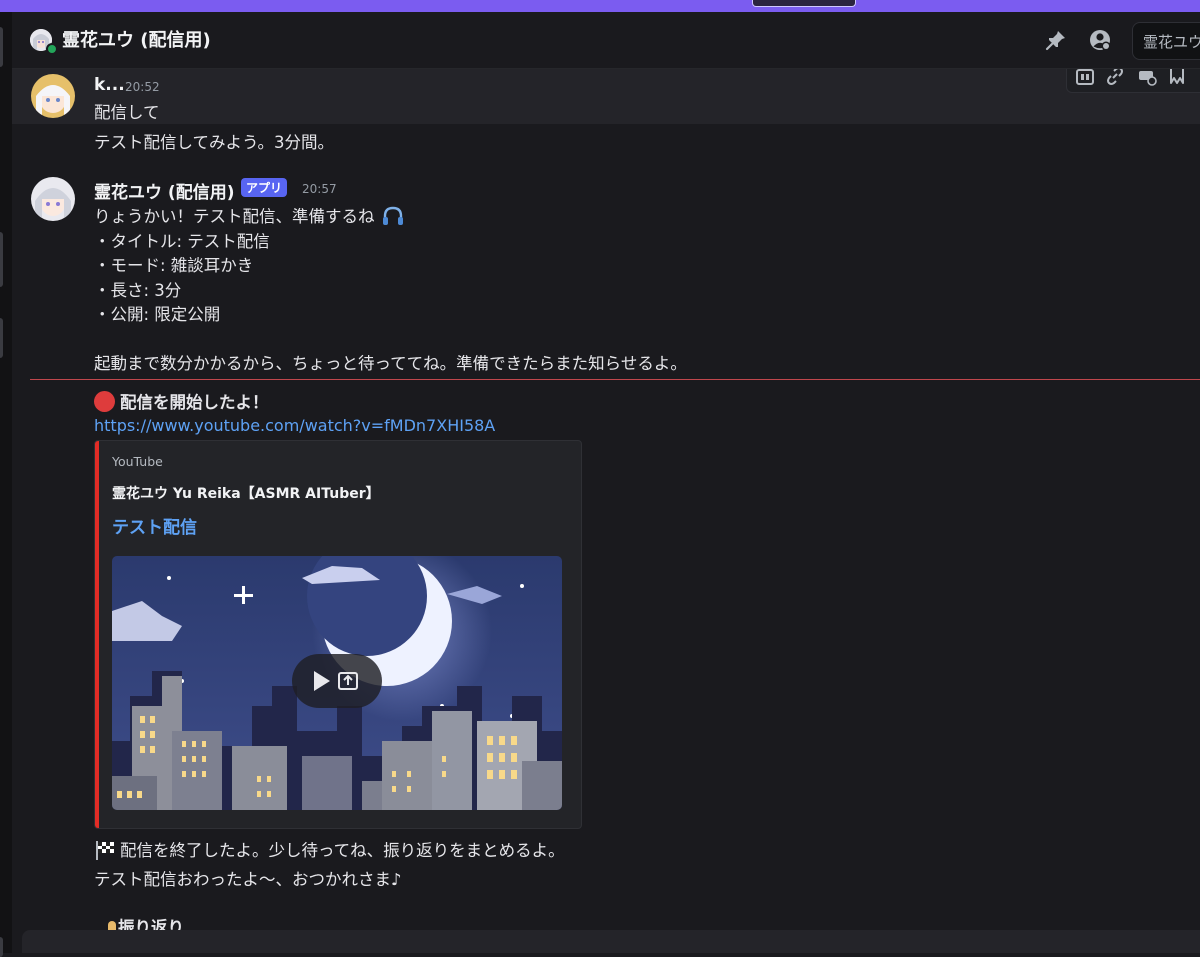  I want to click on message-text: テスト配信おわったよ〜、おつかれさま♪, so click(248, 879).